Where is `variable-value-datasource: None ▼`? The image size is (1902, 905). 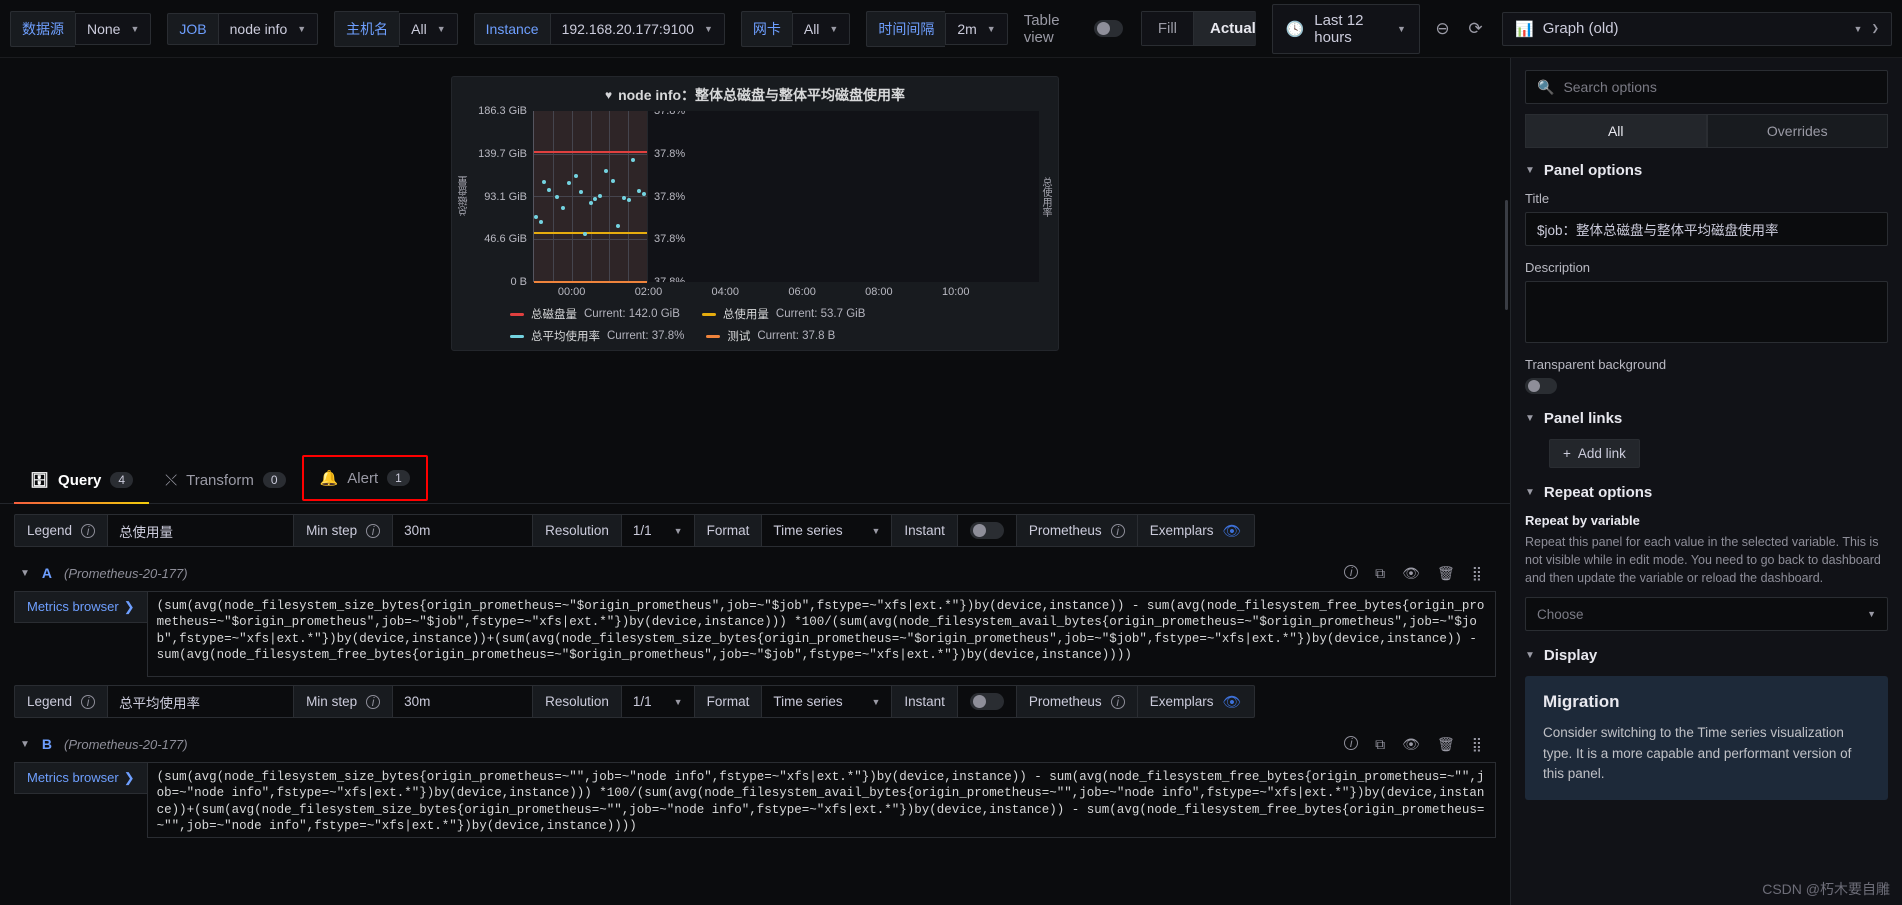 variable-value-datasource: None ▼ is located at coordinates (113, 28).